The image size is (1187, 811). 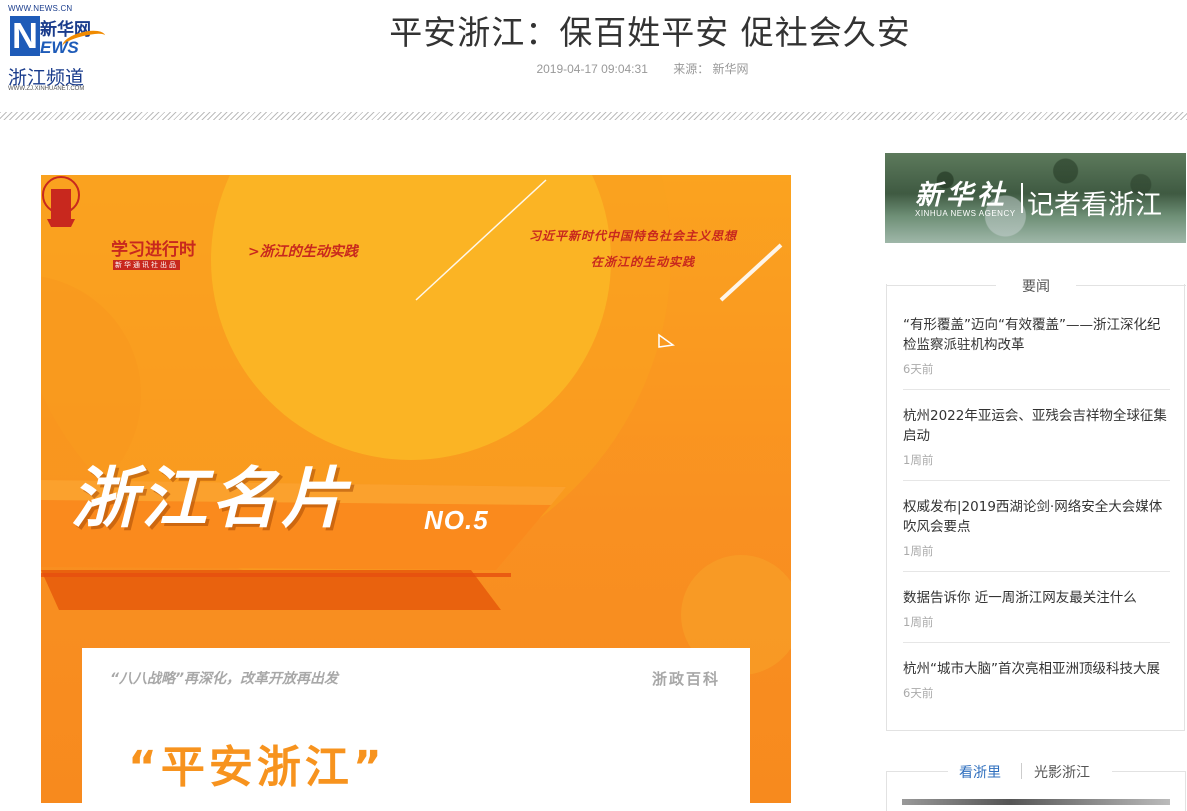 I want to click on news-item: 杭州2022年亚运会、亚残会吉祥物全球征集启动 1周前, so click(x=1036, y=442).